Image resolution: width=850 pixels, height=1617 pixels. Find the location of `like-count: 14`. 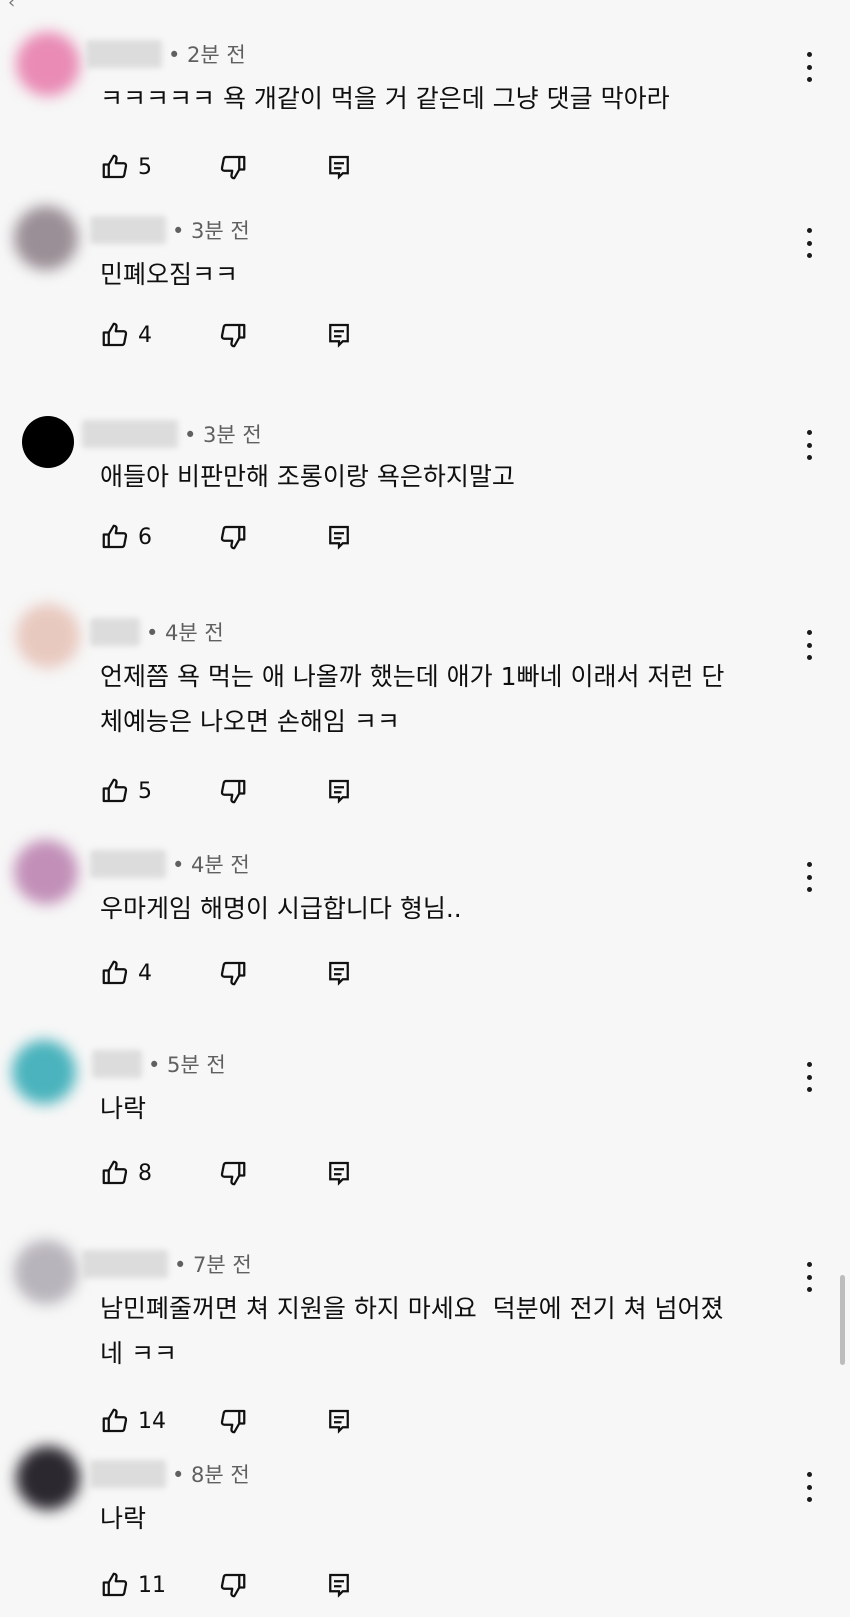

like-count: 14 is located at coordinates (152, 1421).